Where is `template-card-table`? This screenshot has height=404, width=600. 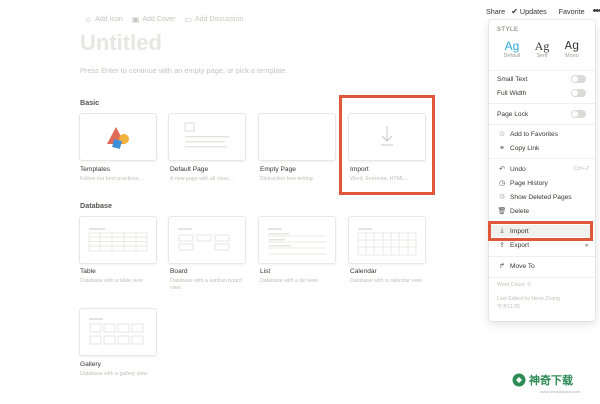 template-card-table is located at coordinates (118, 240).